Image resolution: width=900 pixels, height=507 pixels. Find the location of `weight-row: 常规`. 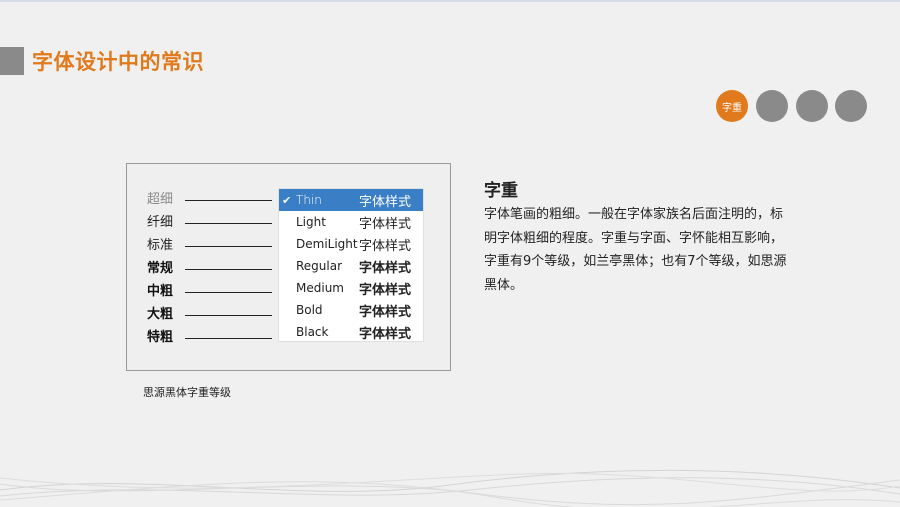

weight-row: 常规 is located at coordinates (212, 269).